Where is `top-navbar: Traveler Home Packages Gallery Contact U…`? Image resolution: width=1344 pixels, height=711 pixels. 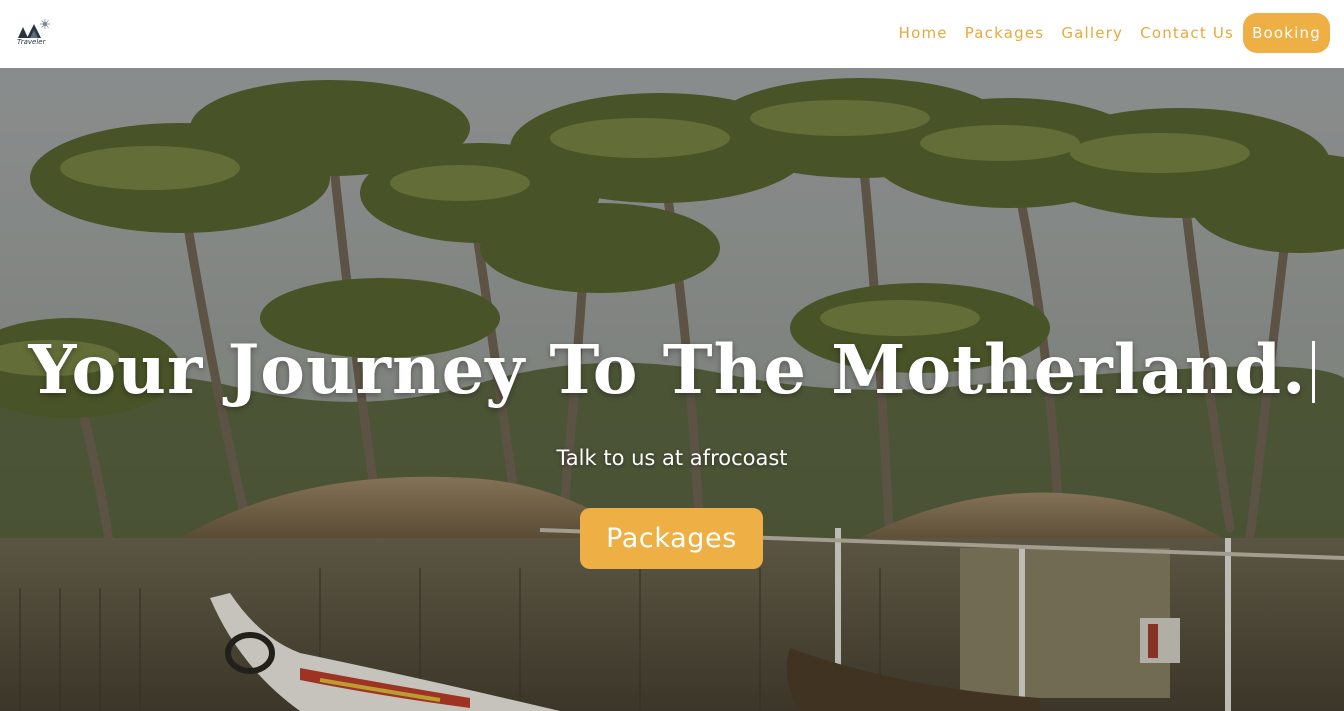
top-navbar: Traveler Home Packages Gallery Contact U… is located at coordinates (672, 34).